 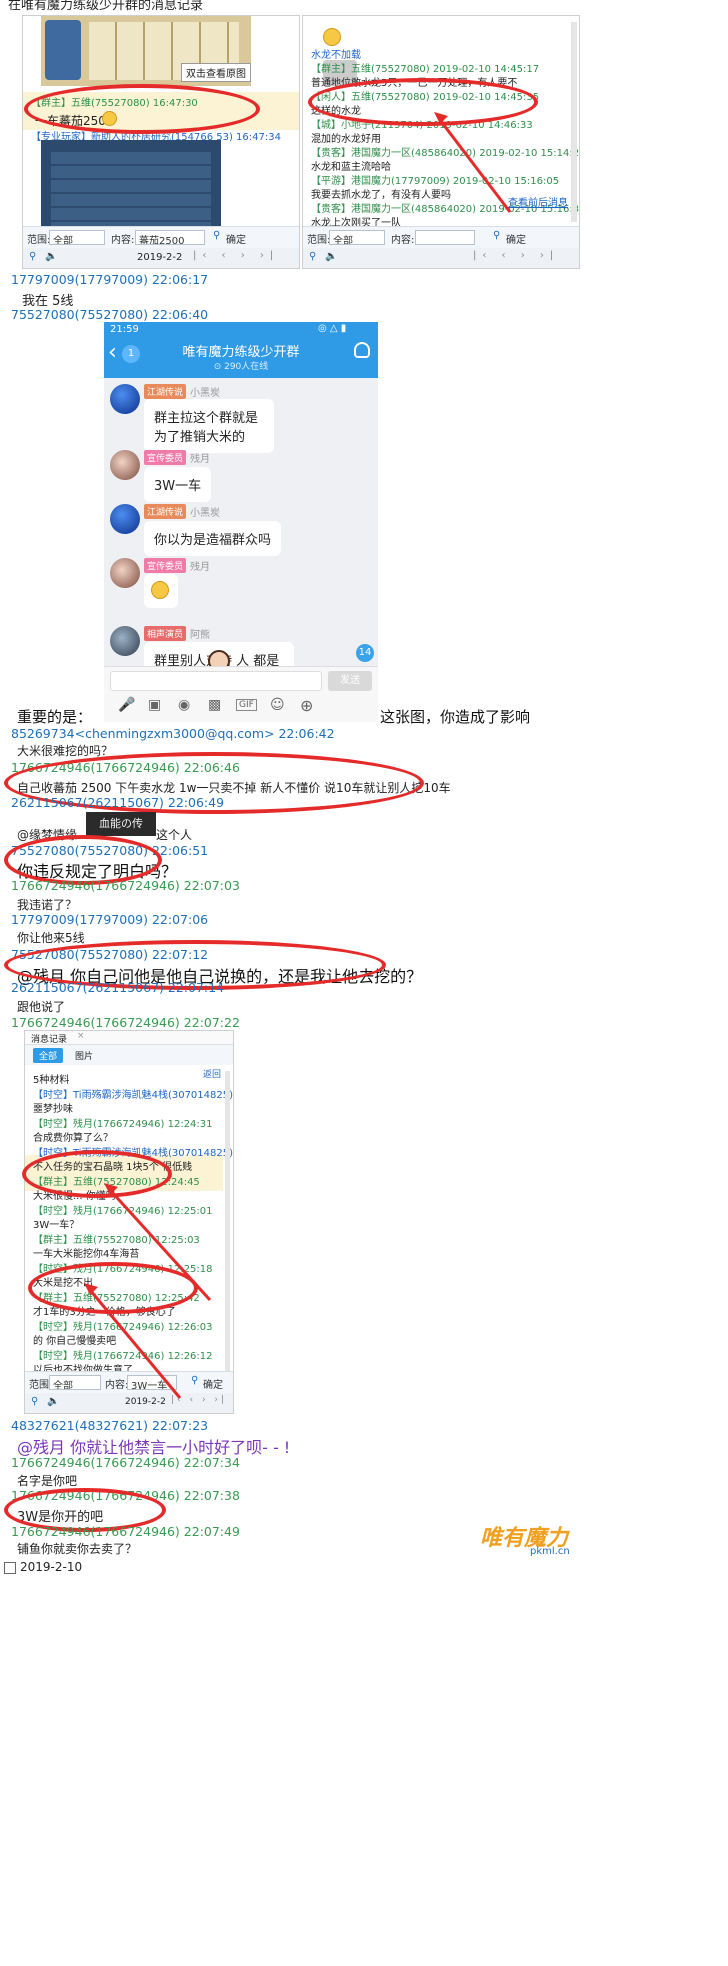 I want to click on group-title: 唯有魔力练级少开群, so click(x=241, y=352).